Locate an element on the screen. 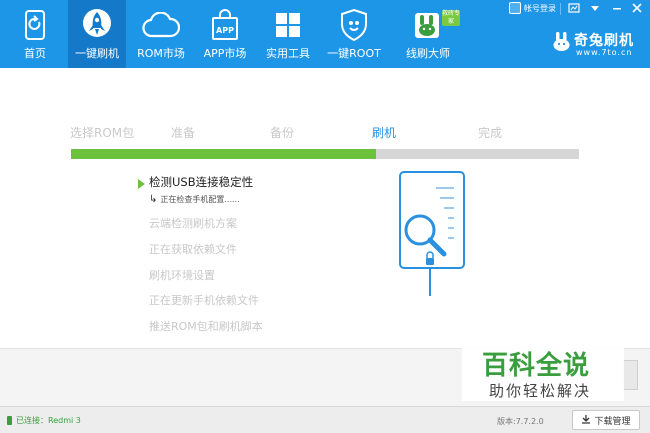  watermark: 百科全说 助你轻松解决 is located at coordinates (543, 372).